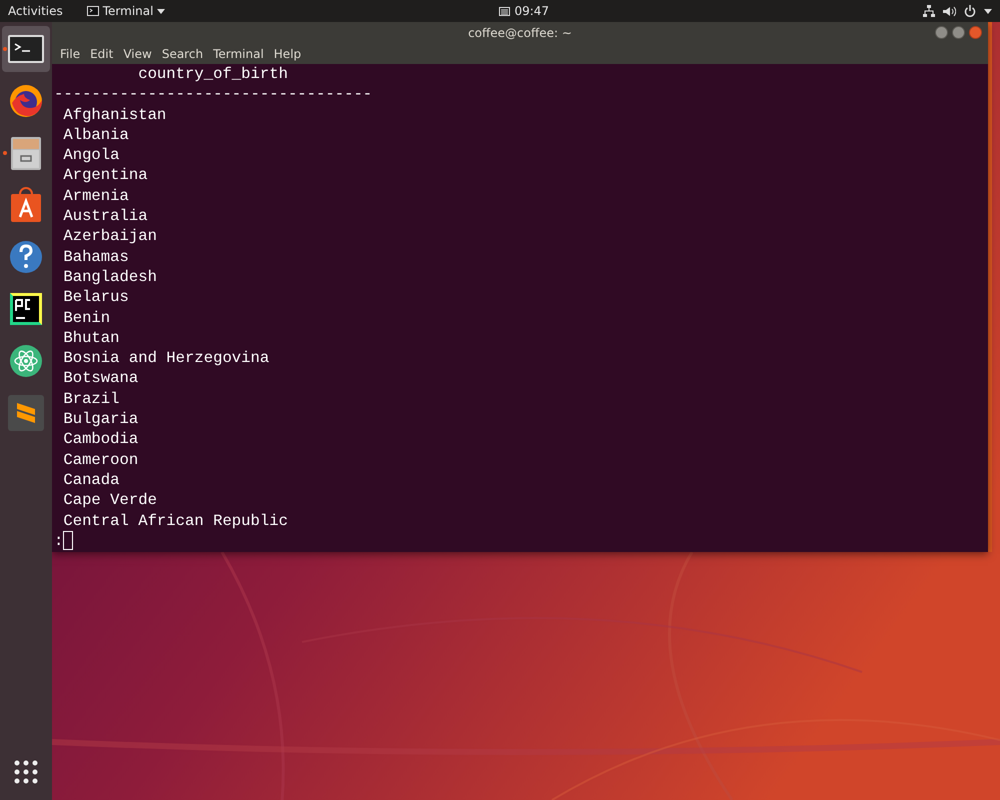 The width and height of the screenshot is (1000, 800). I want to click on terminal-line: Afghanistan, so click(114, 114).